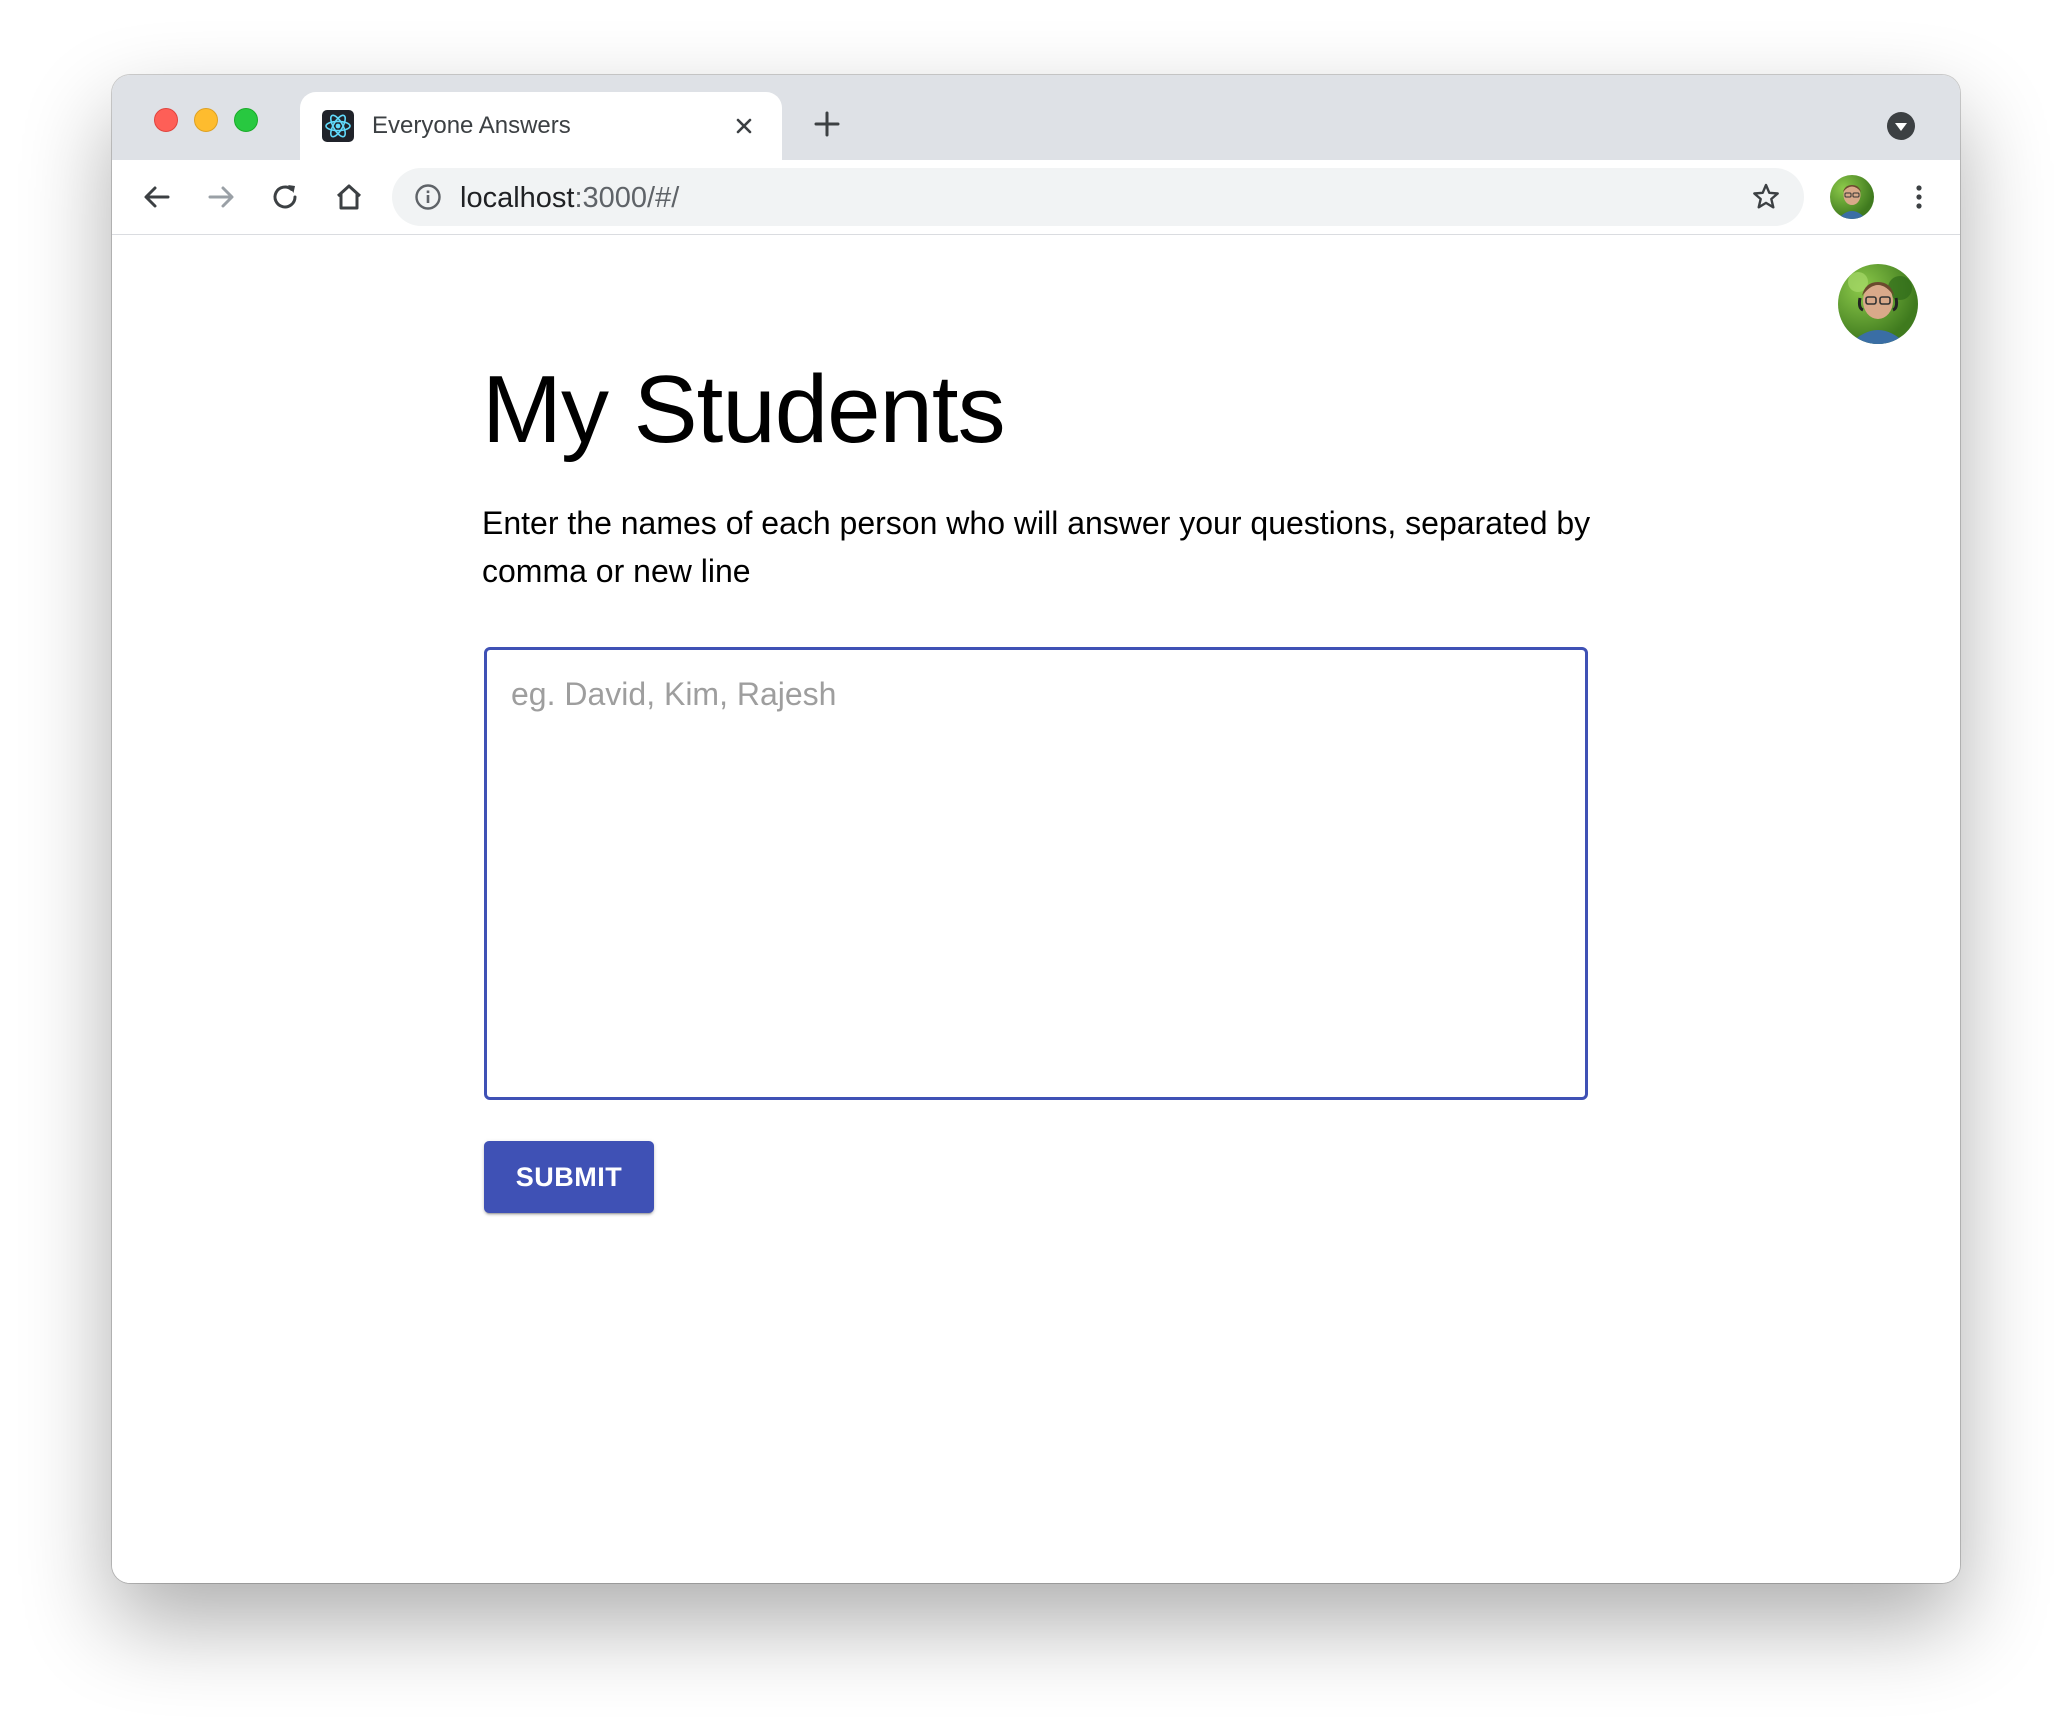 The image size is (2066, 1726). What do you see at coordinates (569, 1177) in the screenshot?
I see `submit-button: SUBMIT` at bounding box center [569, 1177].